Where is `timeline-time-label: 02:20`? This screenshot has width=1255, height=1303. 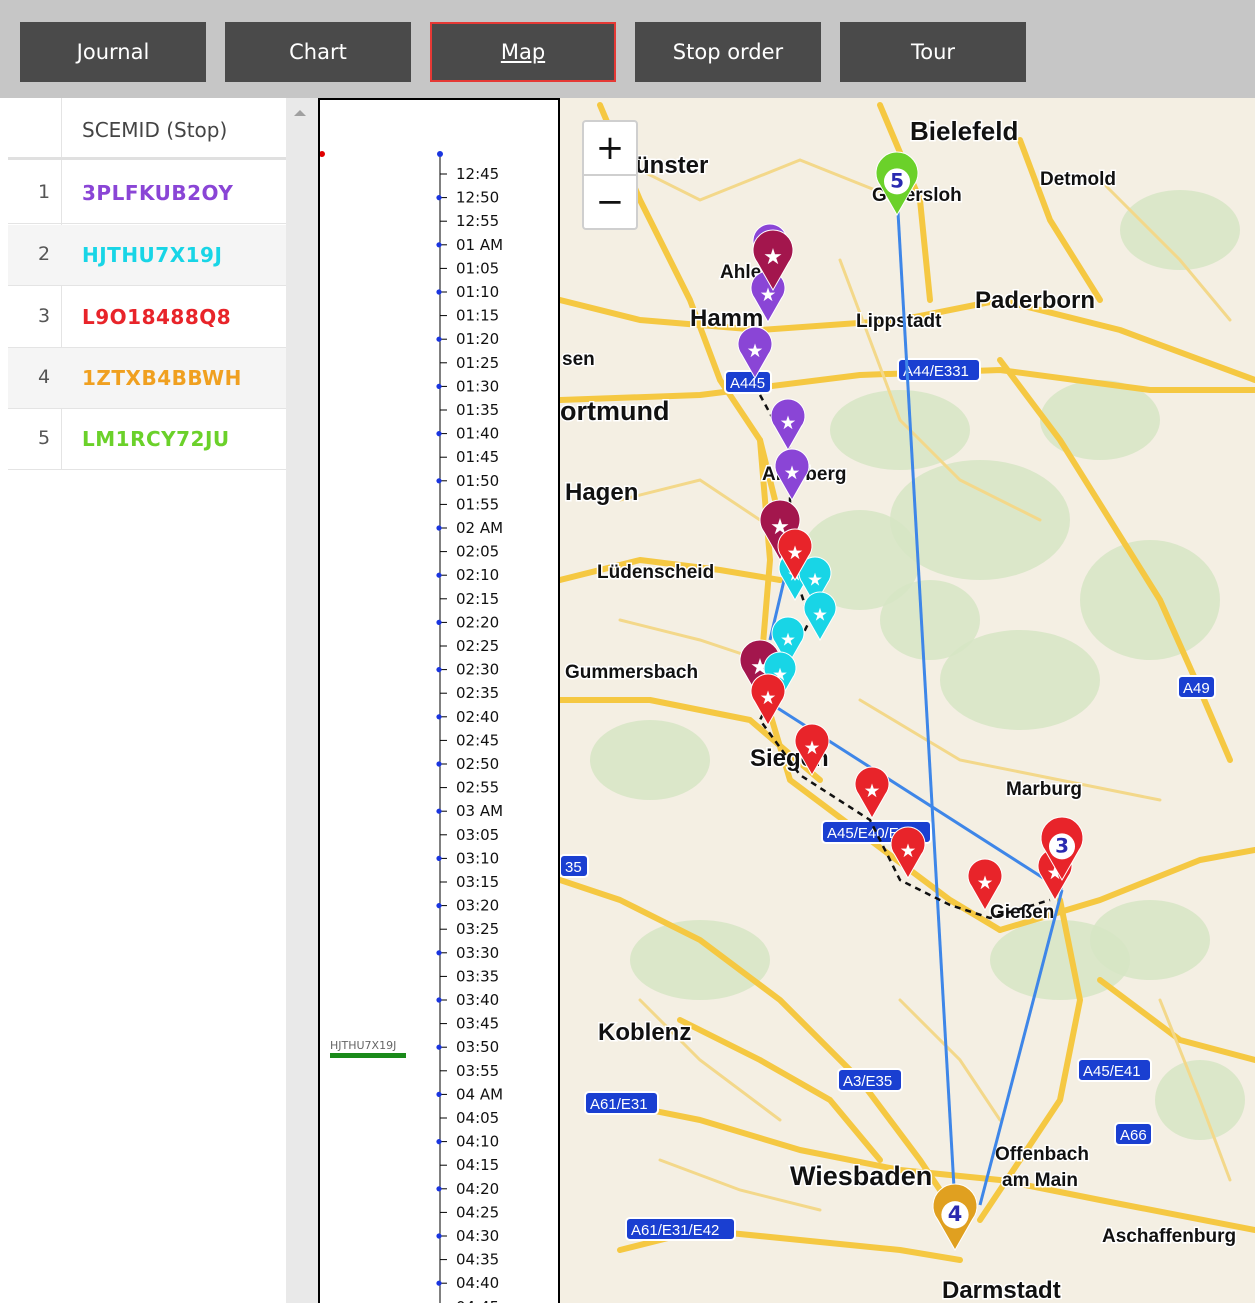
timeline-time-label: 02:20 is located at coordinates (477, 622).